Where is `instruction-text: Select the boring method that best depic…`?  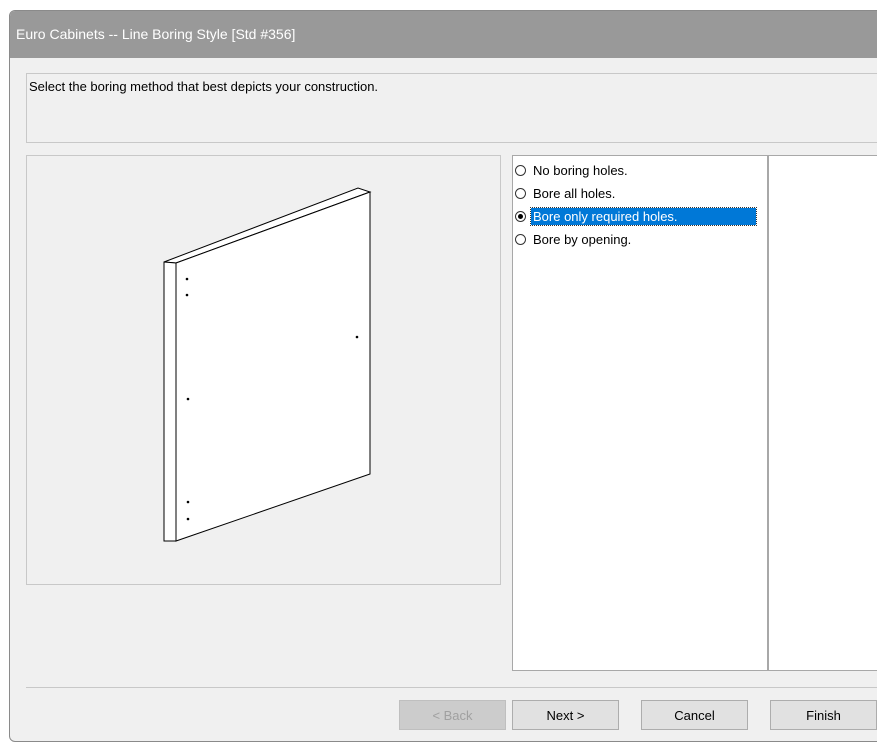 instruction-text: Select the boring method that best depic… is located at coordinates (204, 86).